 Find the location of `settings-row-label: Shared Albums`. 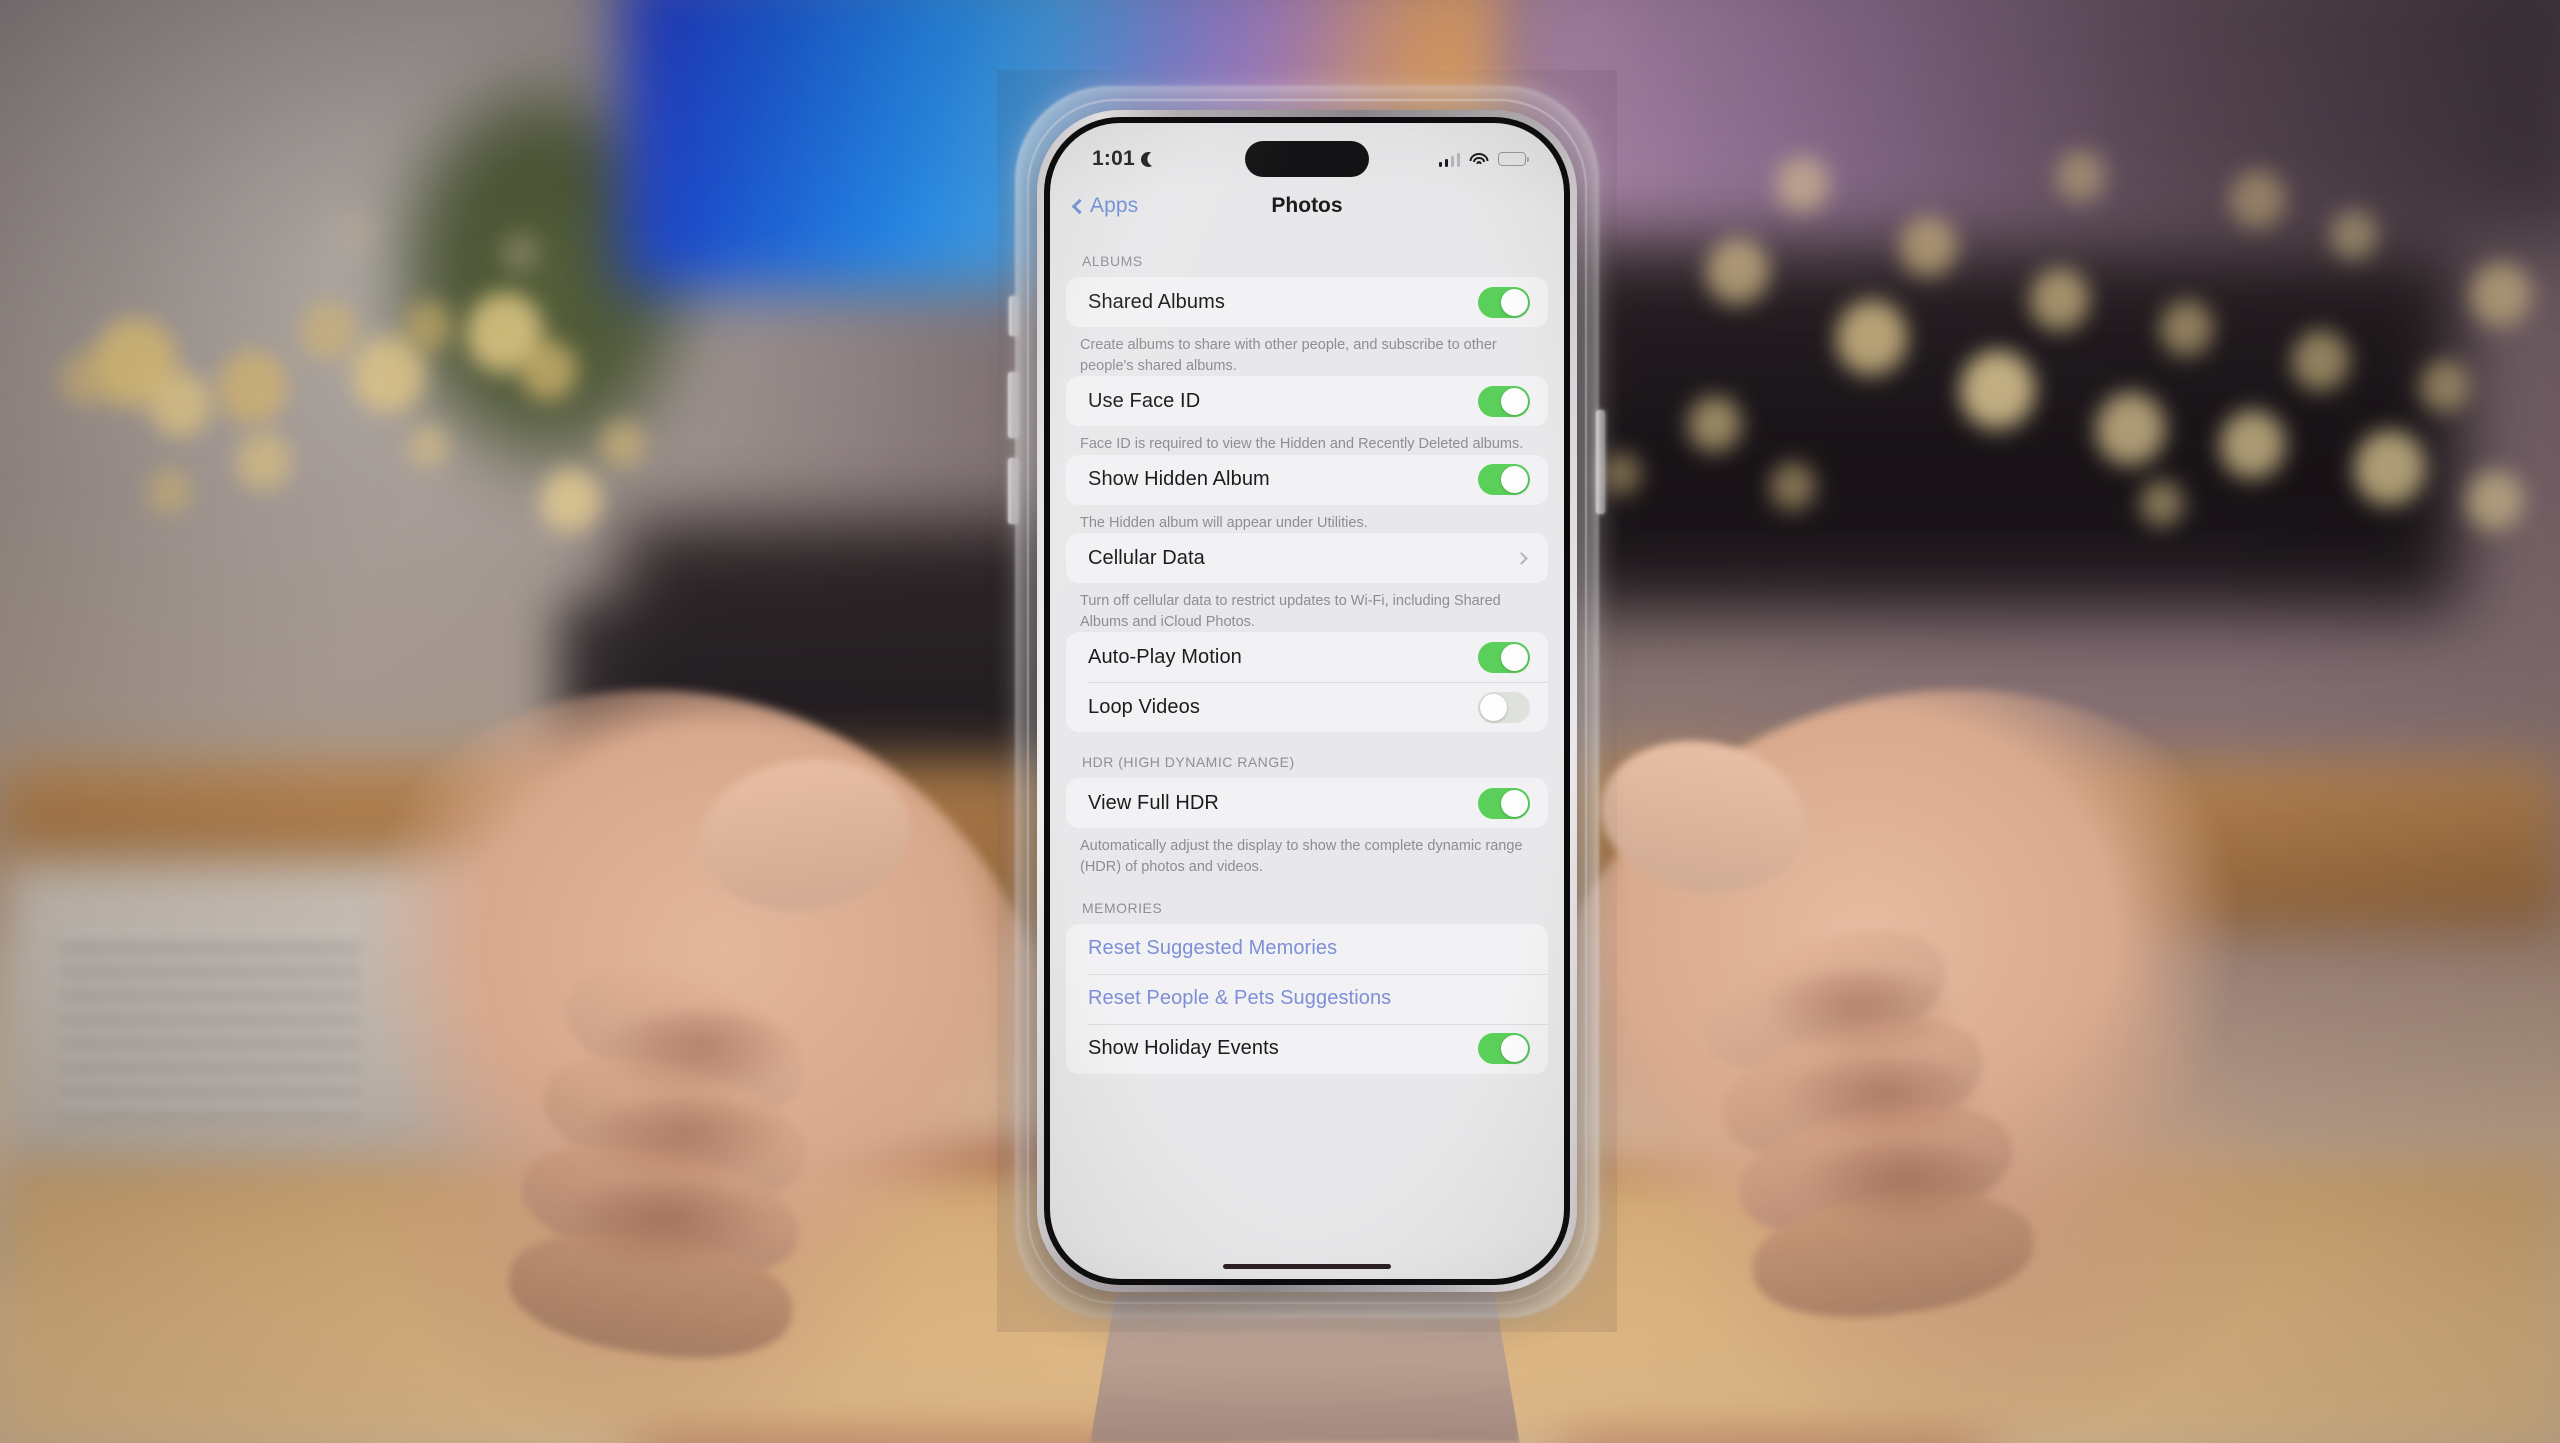

settings-row-label: Shared Albums is located at coordinates (1156, 301).